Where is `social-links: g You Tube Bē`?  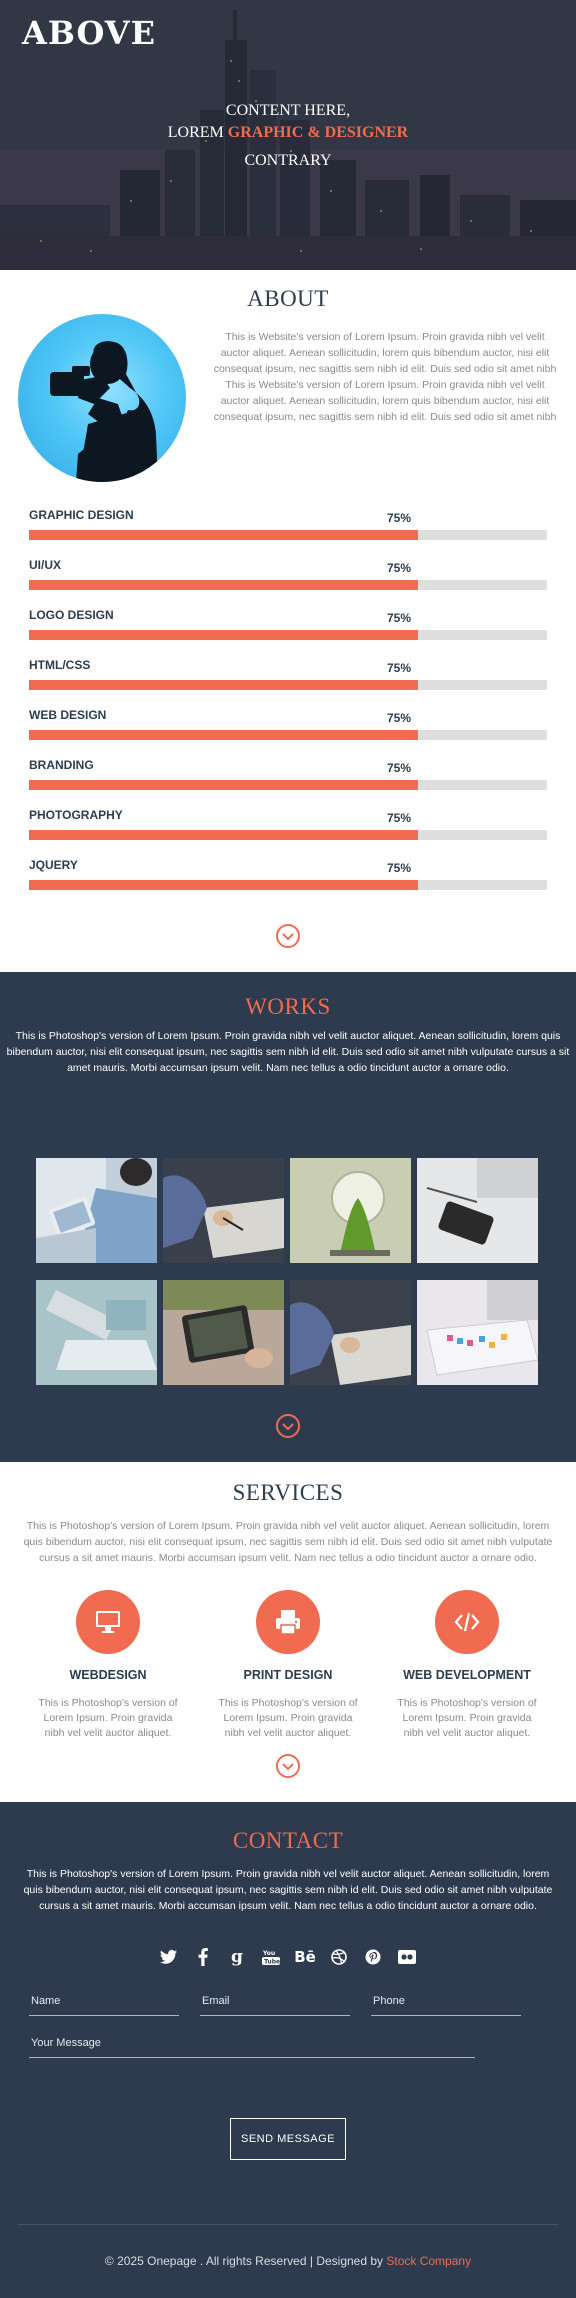
social-links: g You Tube Bē is located at coordinates (288, 1957).